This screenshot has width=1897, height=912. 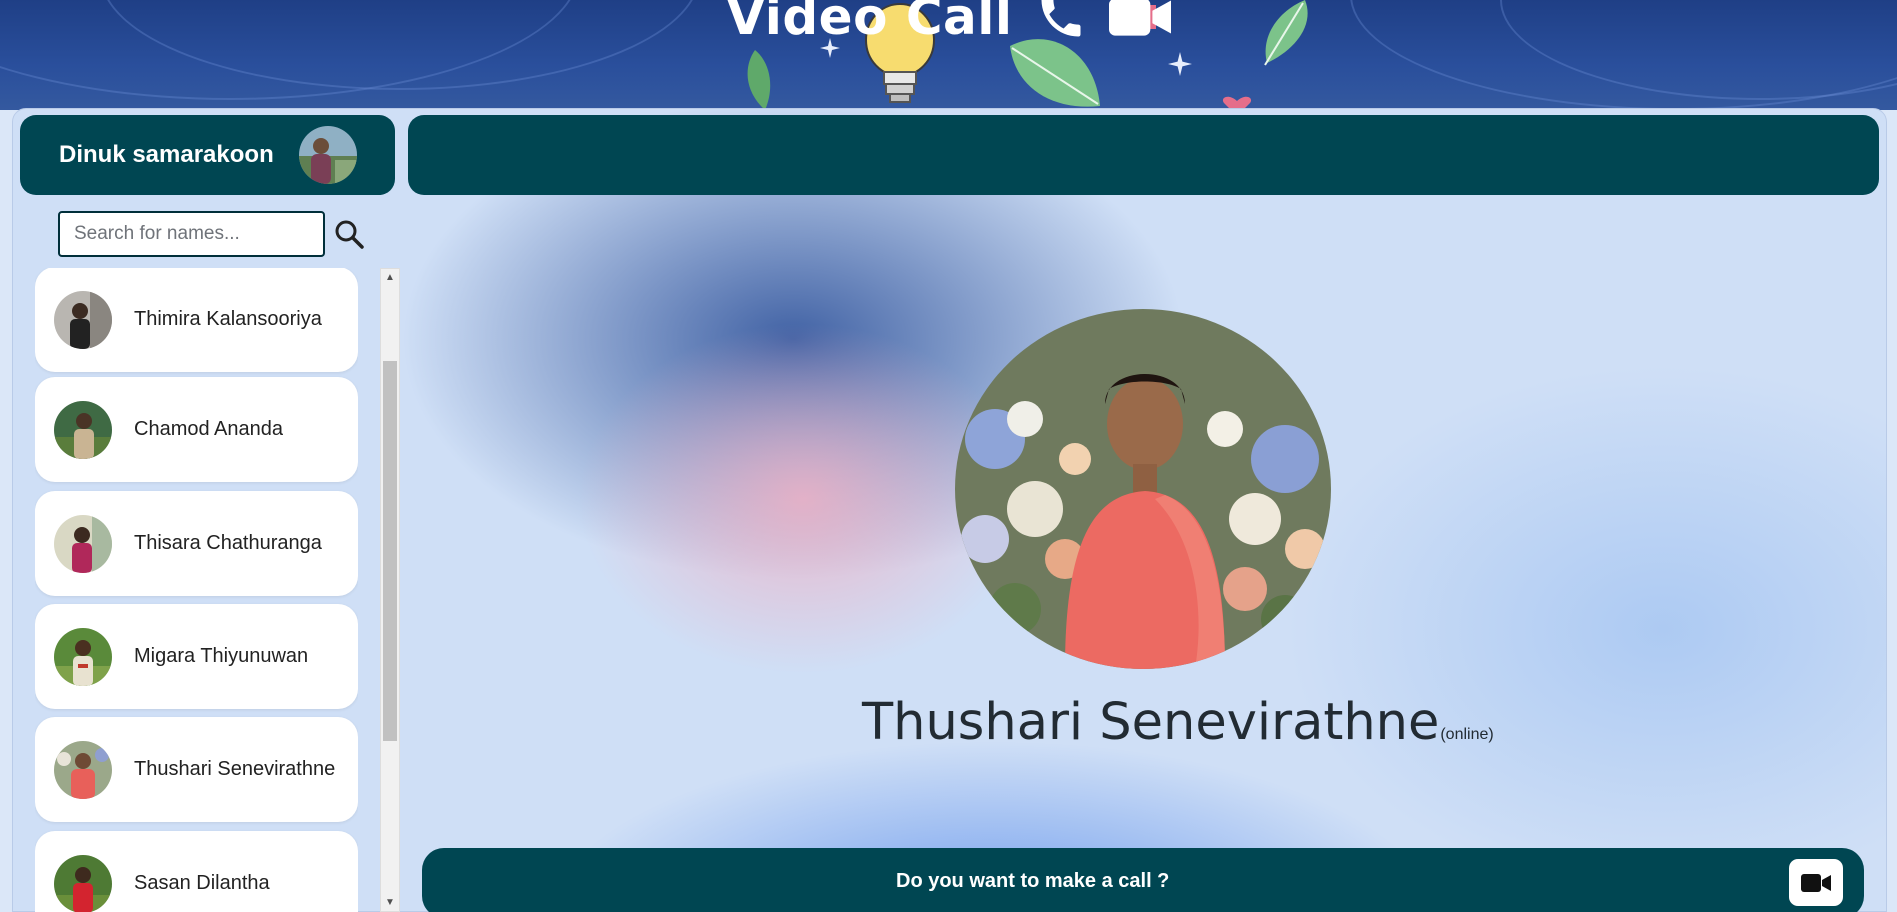 I want to click on contact-item: Sasan Dilantha, so click(x=196, y=871).